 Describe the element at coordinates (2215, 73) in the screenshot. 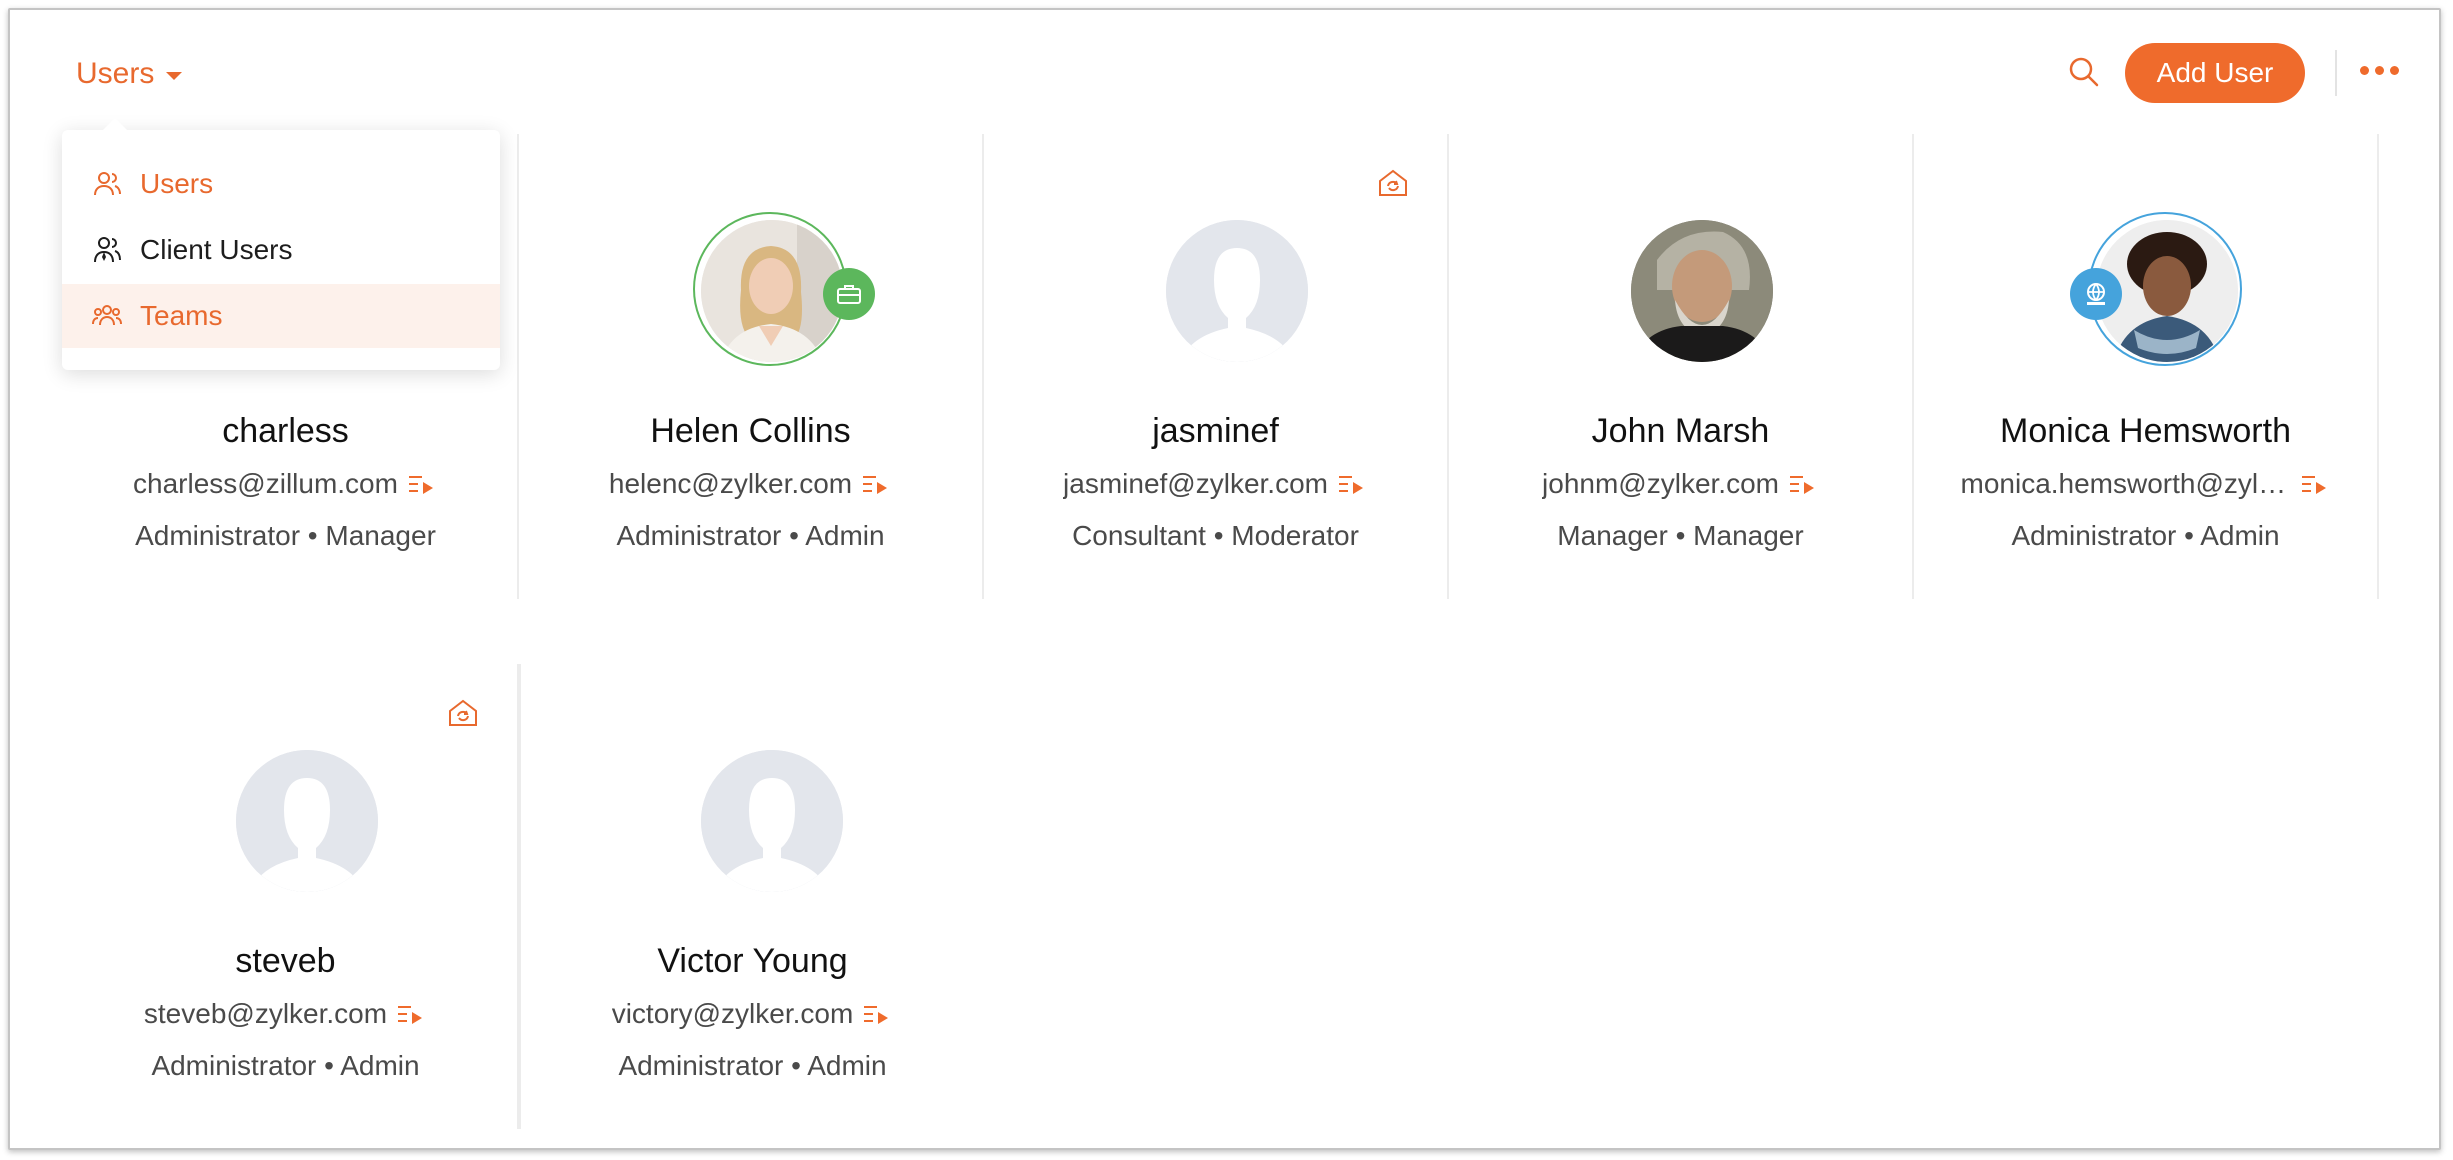

I see `add-user-button: Add User` at that location.